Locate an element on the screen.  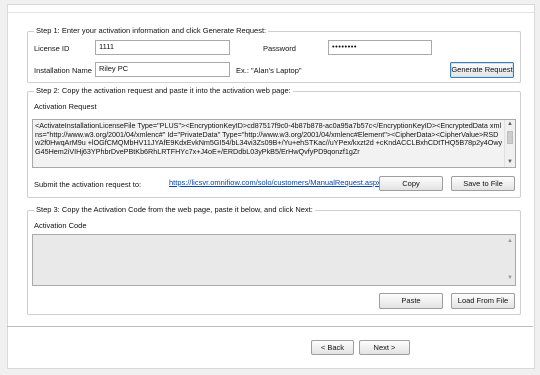
activation-code-textarea: ▲ ▼ is located at coordinates (274, 260).